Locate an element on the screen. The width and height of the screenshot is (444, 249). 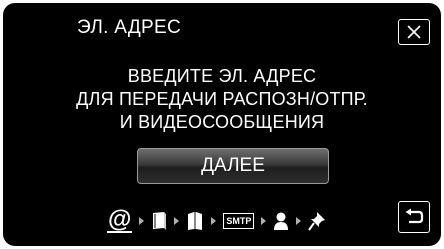
smtp-icon: SMTP is located at coordinates (239, 221).